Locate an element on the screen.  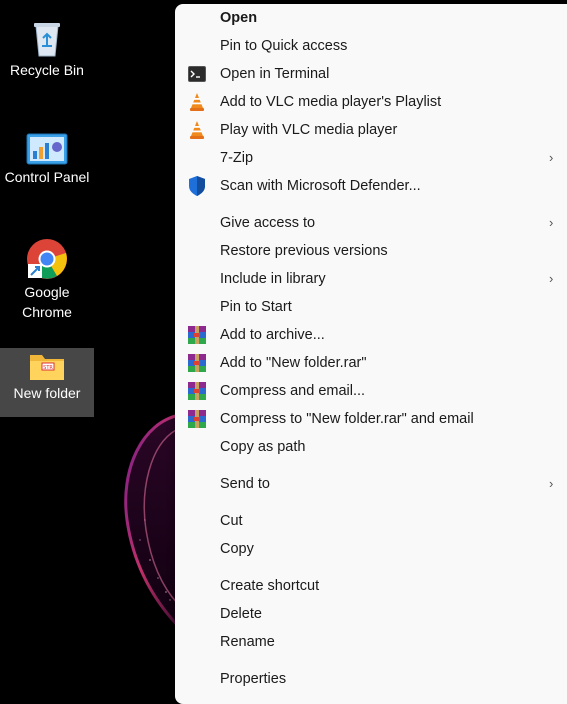
menu-item-label: Include in library is located at coordinates (273, 279).